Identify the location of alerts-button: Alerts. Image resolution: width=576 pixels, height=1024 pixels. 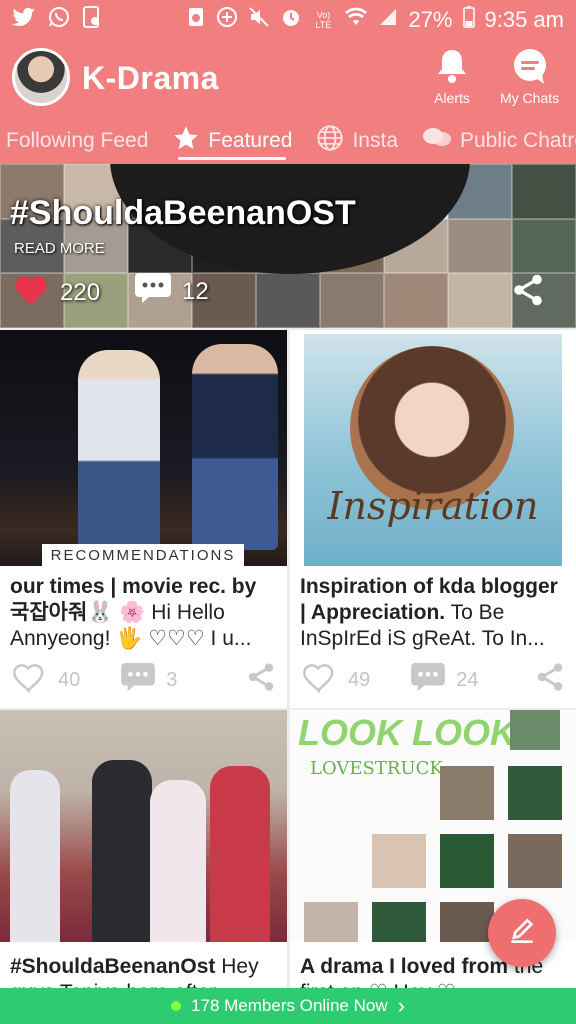
(452, 76).